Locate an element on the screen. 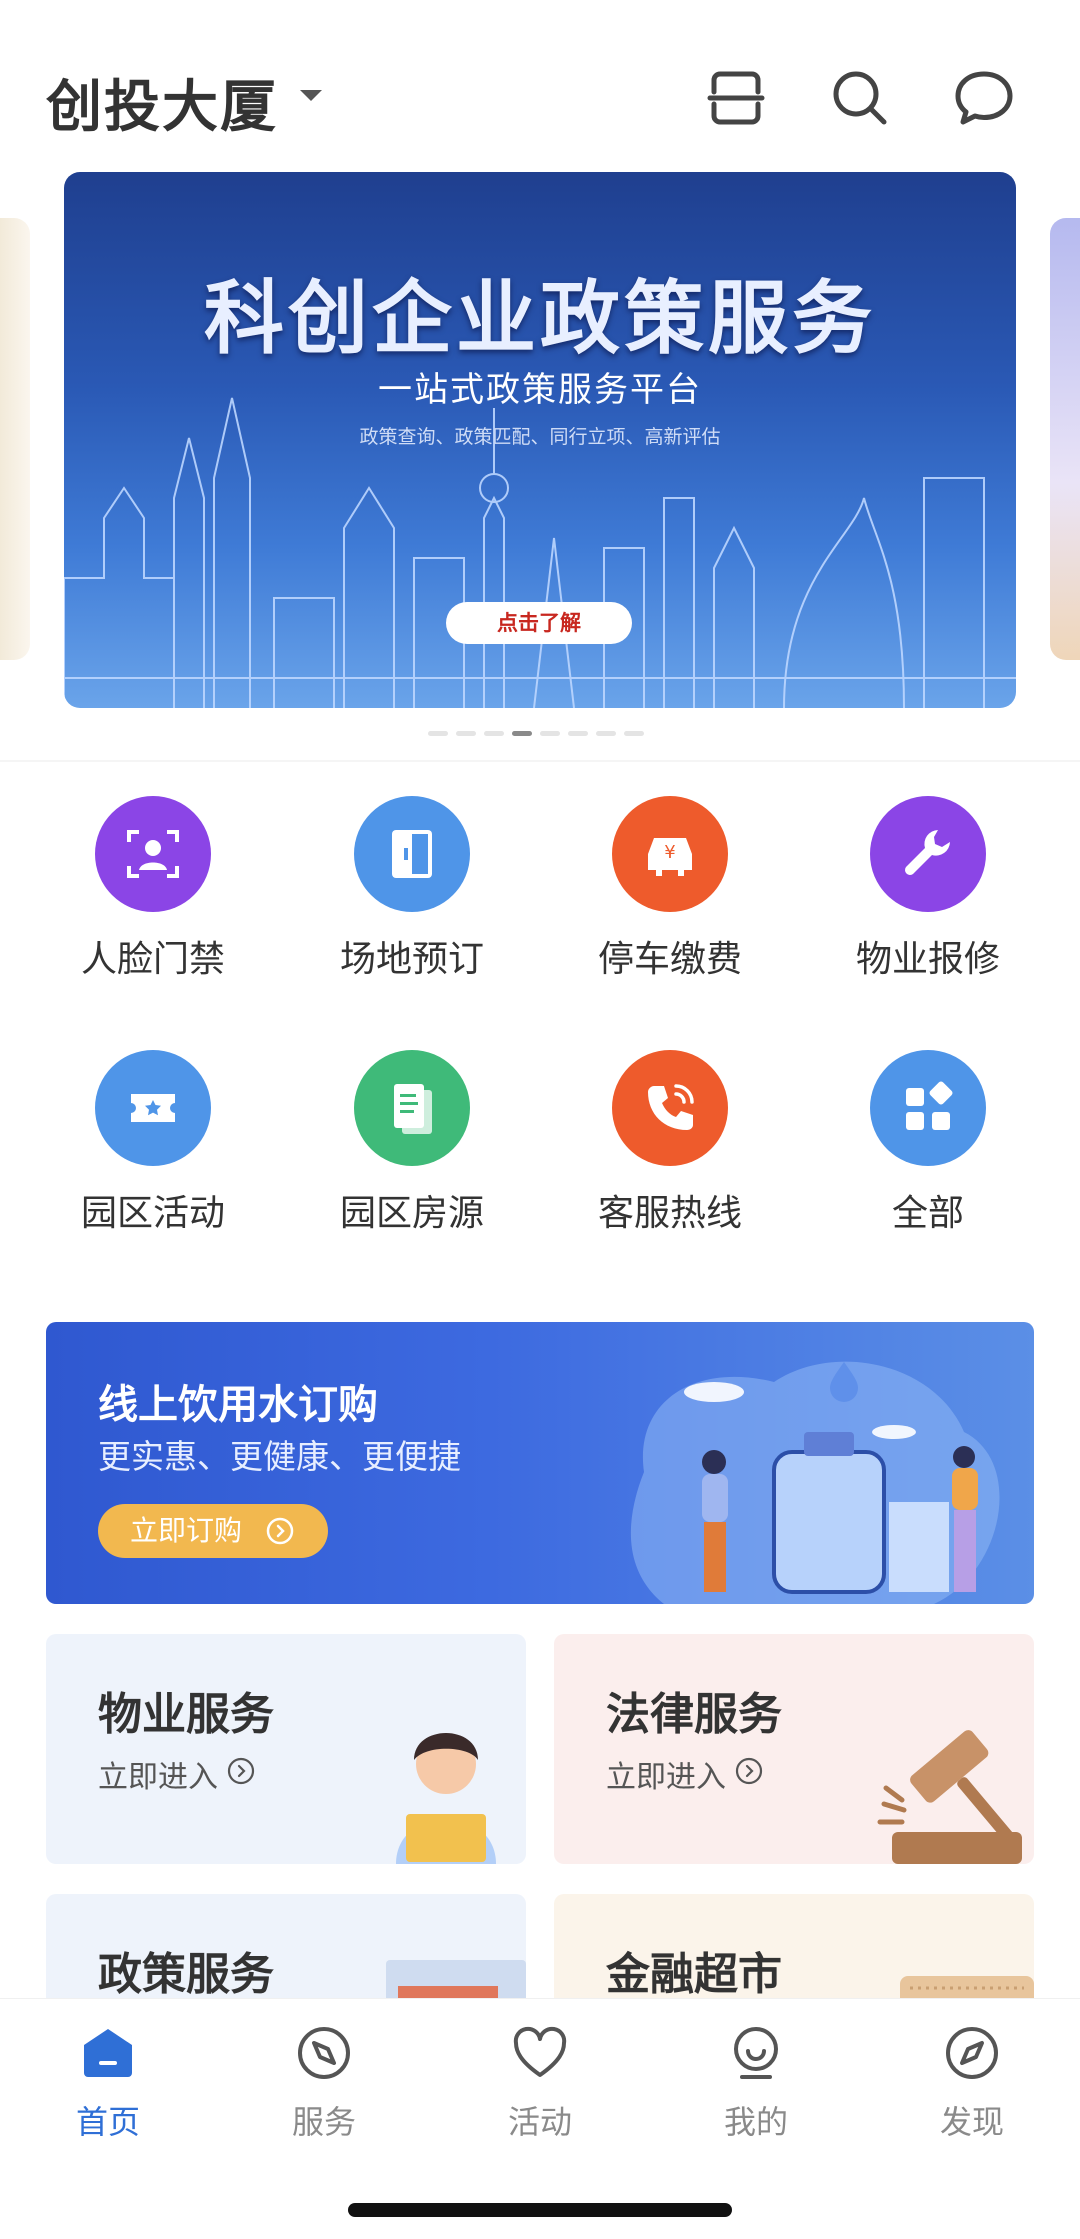  water-delivery-illustration is located at coordinates (815, 1482).